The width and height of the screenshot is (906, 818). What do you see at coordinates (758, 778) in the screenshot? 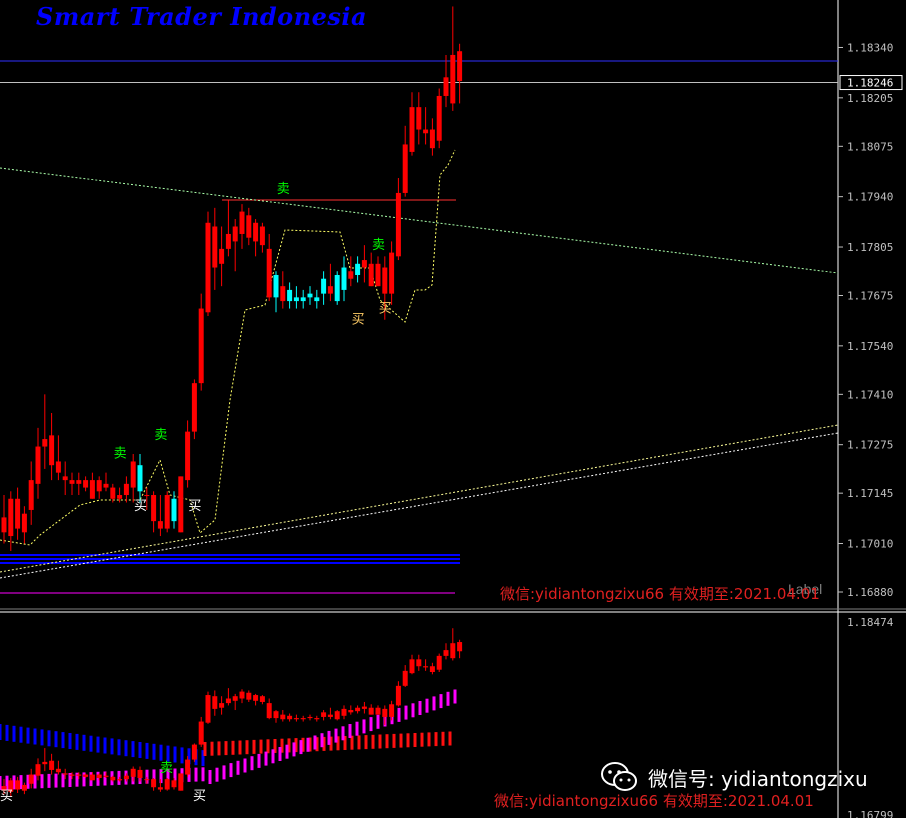
I see `wechat-id: 微信号: yidiantongzixu` at bounding box center [758, 778].